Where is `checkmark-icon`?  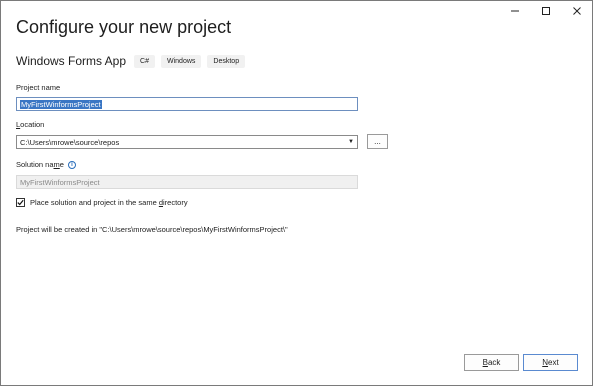 checkmark-icon is located at coordinates (20, 202).